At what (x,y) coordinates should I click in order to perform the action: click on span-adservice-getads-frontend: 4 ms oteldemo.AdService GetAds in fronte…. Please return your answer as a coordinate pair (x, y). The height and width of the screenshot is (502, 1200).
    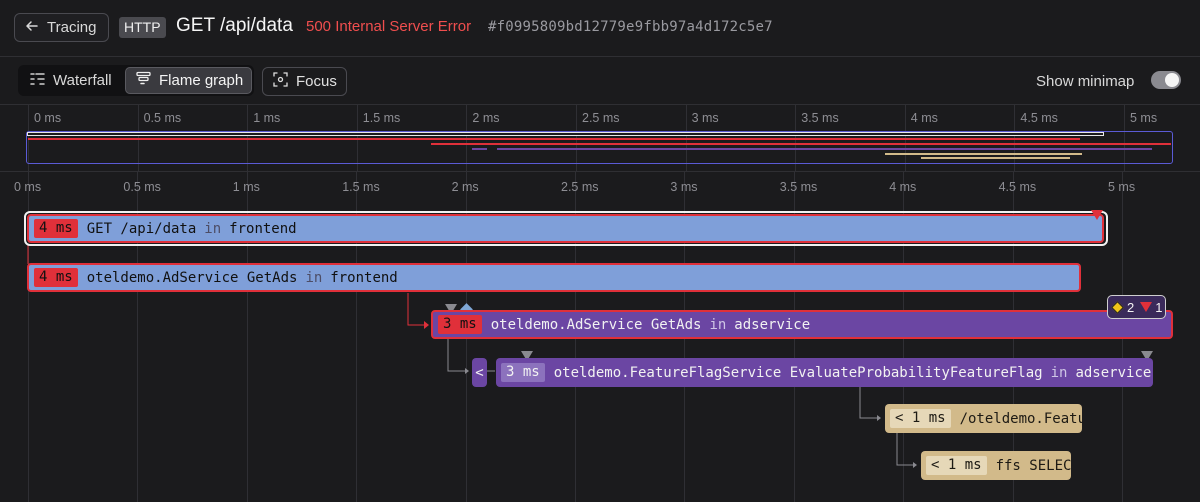
    Looking at the image, I should click on (554, 277).